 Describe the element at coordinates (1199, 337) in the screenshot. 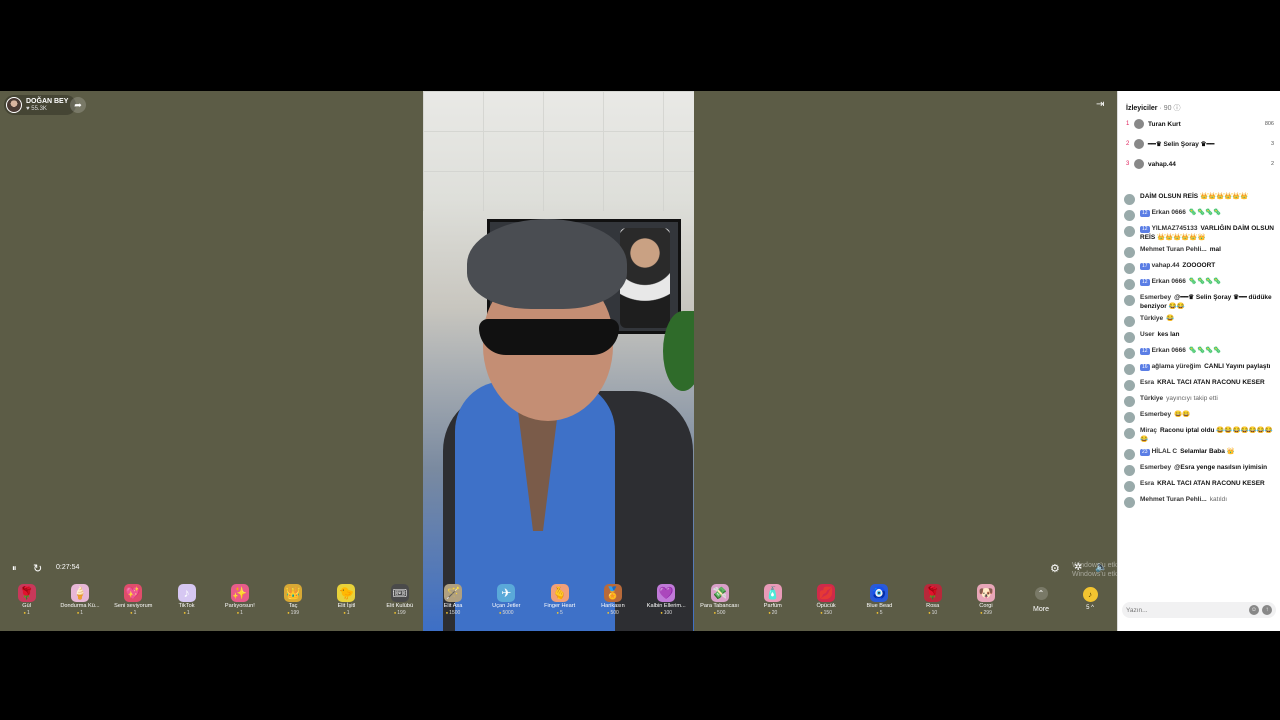

I see `chat-message: User kes lan` at that location.